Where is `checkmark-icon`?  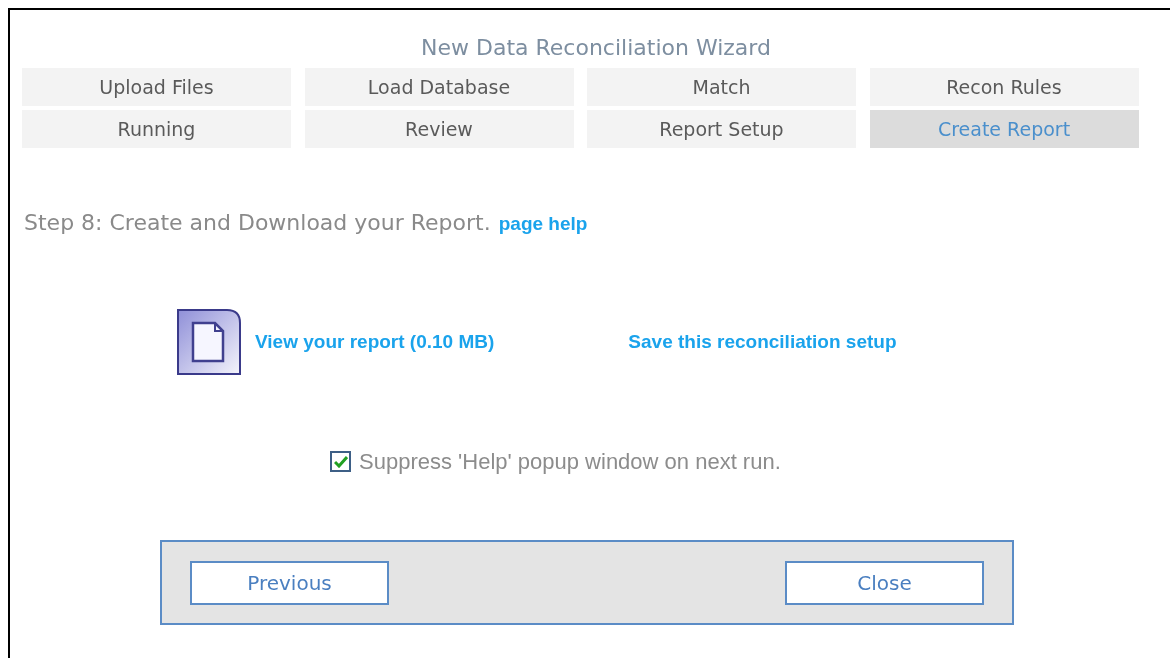 checkmark-icon is located at coordinates (340, 461).